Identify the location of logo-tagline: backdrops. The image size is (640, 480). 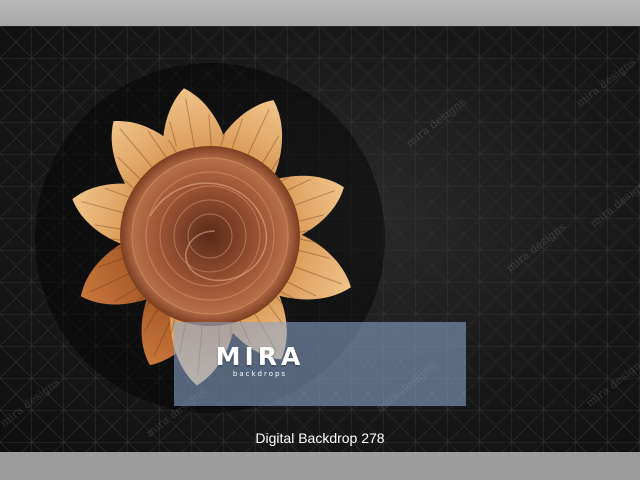
(260, 374).